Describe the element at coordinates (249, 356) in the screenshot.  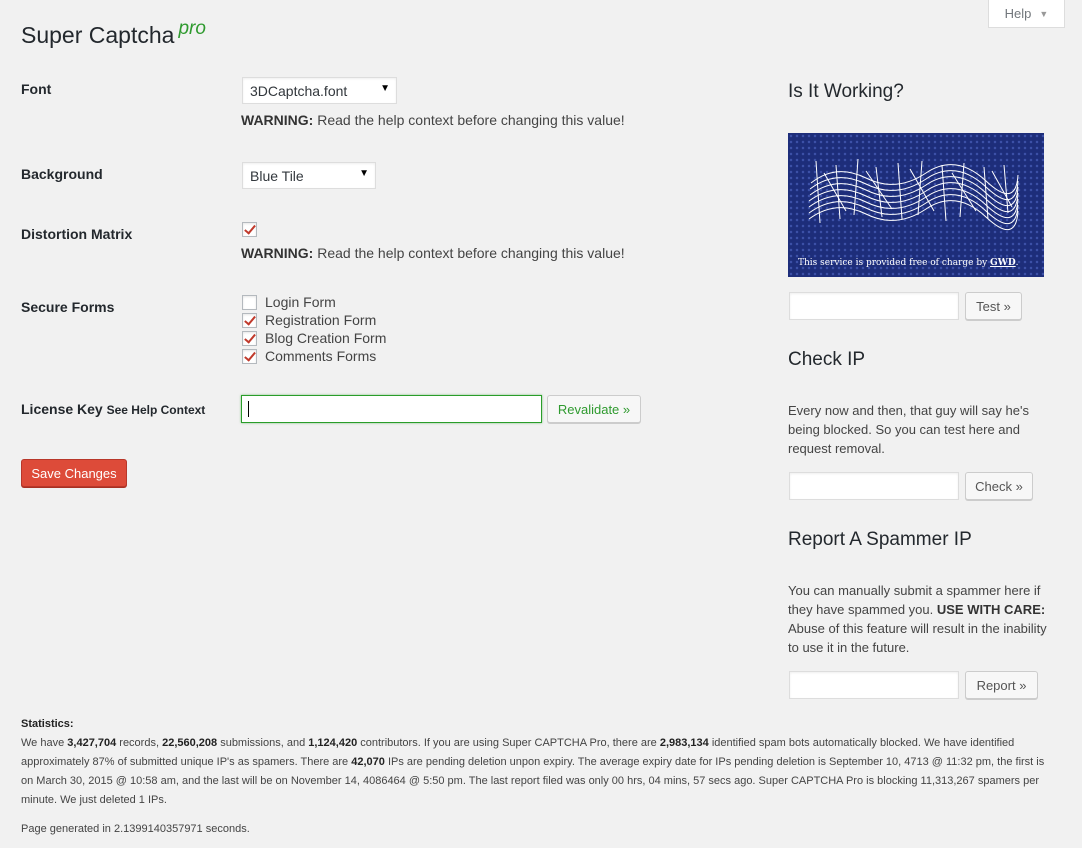
I see `comments-forms-checkbox` at that location.